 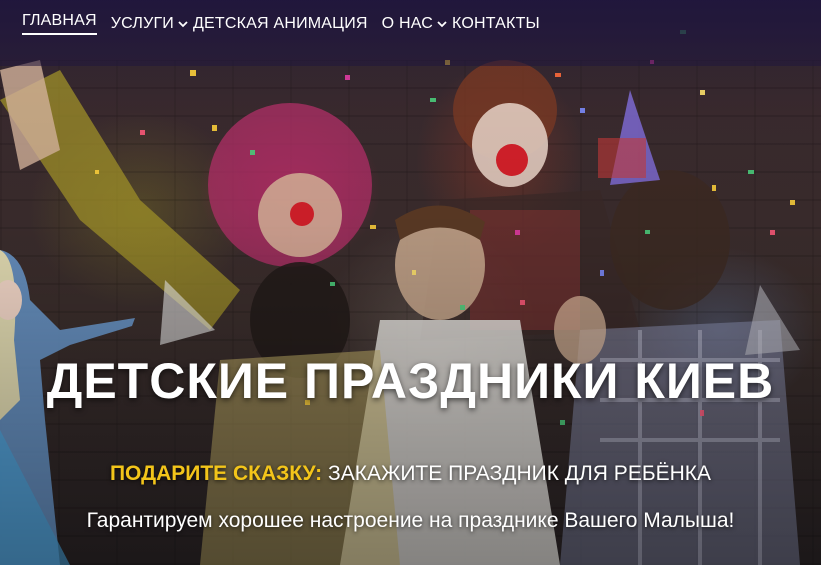 I want to click on hero-title: ДЕТСКИЕ ПРАЗДНИКИ КИЕВ, so click(x=410, y=381).